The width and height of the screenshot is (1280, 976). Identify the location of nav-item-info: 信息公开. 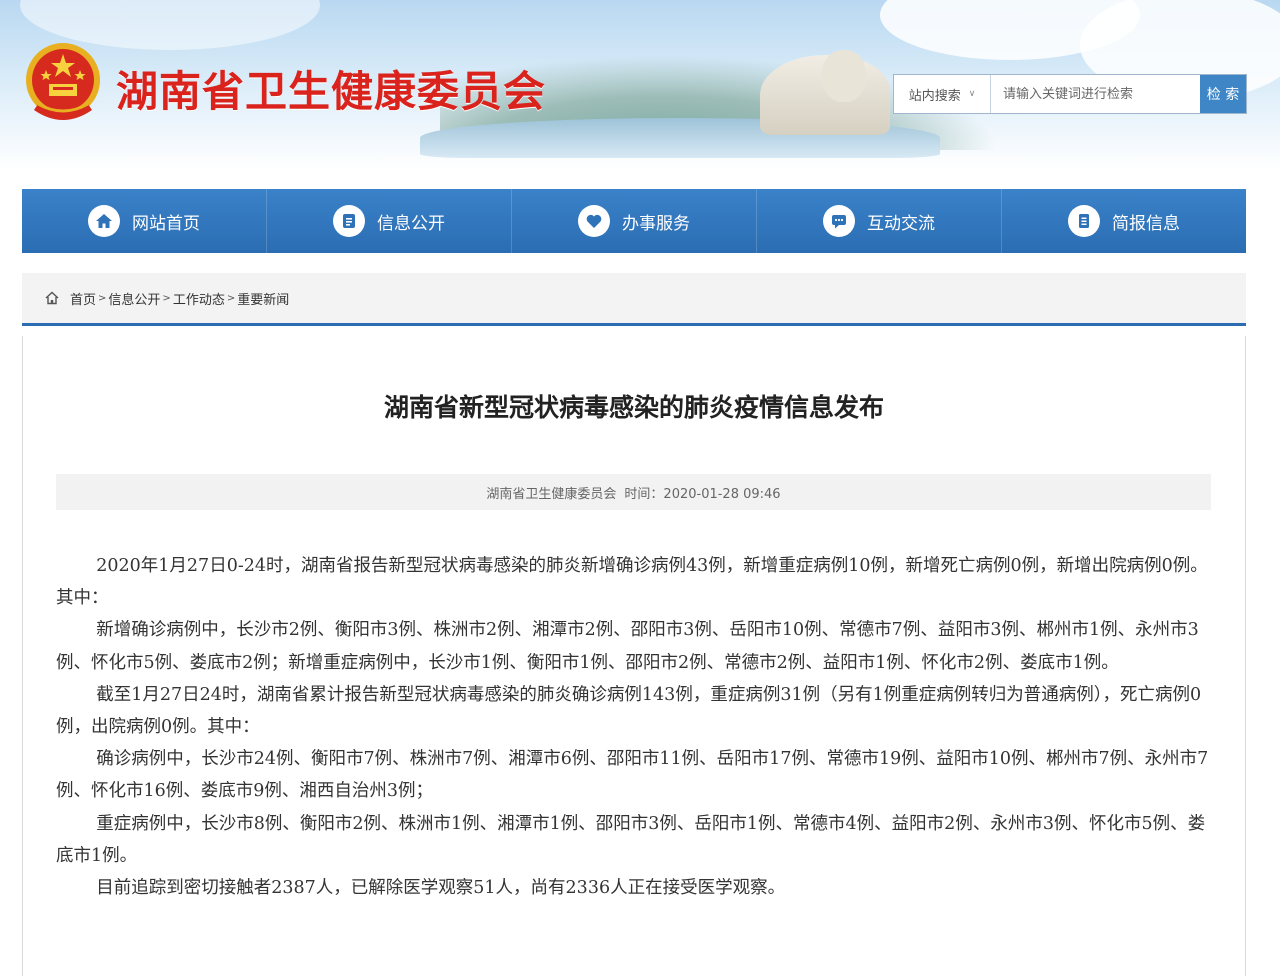
(389, 221).